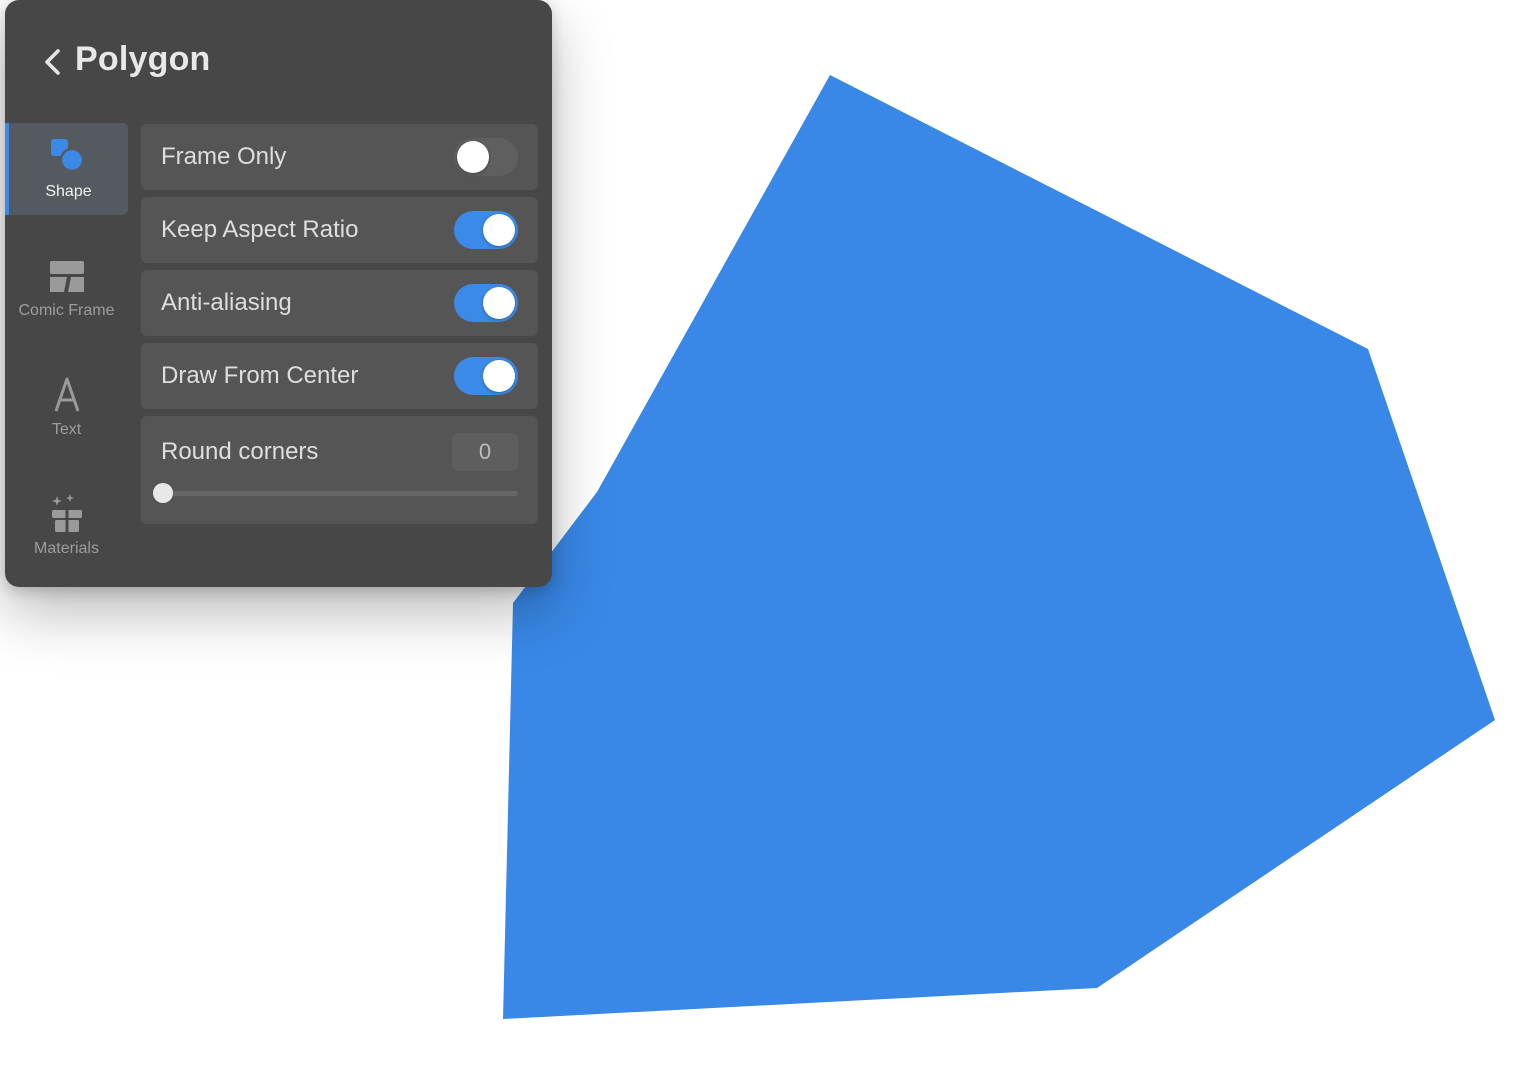  Describe the element at coordinates (68, 191) in the screenshot. I see `sidebar-item-label: Shape` at that location.